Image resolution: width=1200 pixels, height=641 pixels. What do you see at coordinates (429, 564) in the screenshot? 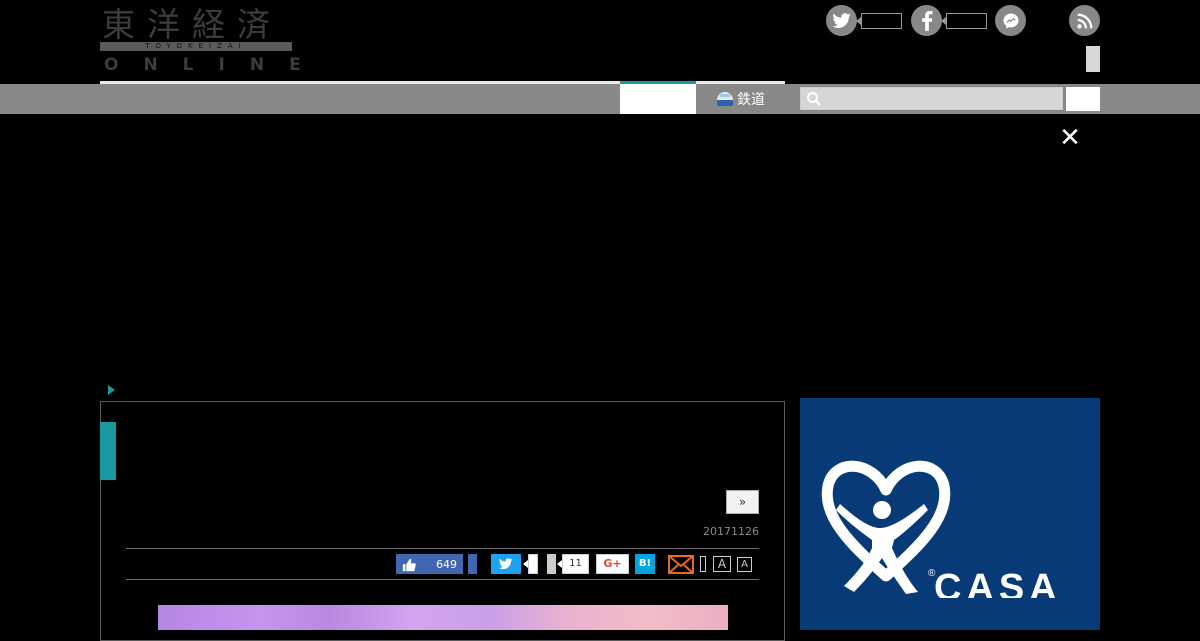
I see `facebook-like-button: 649` at bounding box center [429, 564].